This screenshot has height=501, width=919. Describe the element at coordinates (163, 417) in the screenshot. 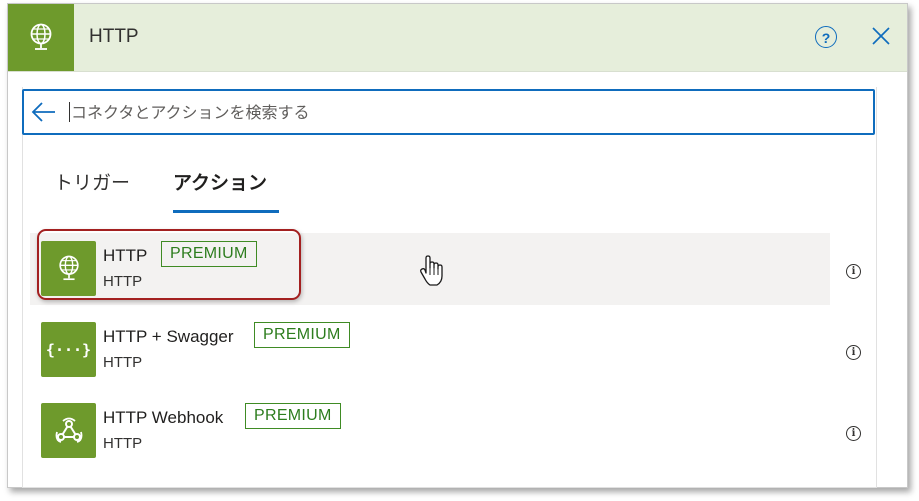

I see `action-name: HTTP Webhook` at that location.